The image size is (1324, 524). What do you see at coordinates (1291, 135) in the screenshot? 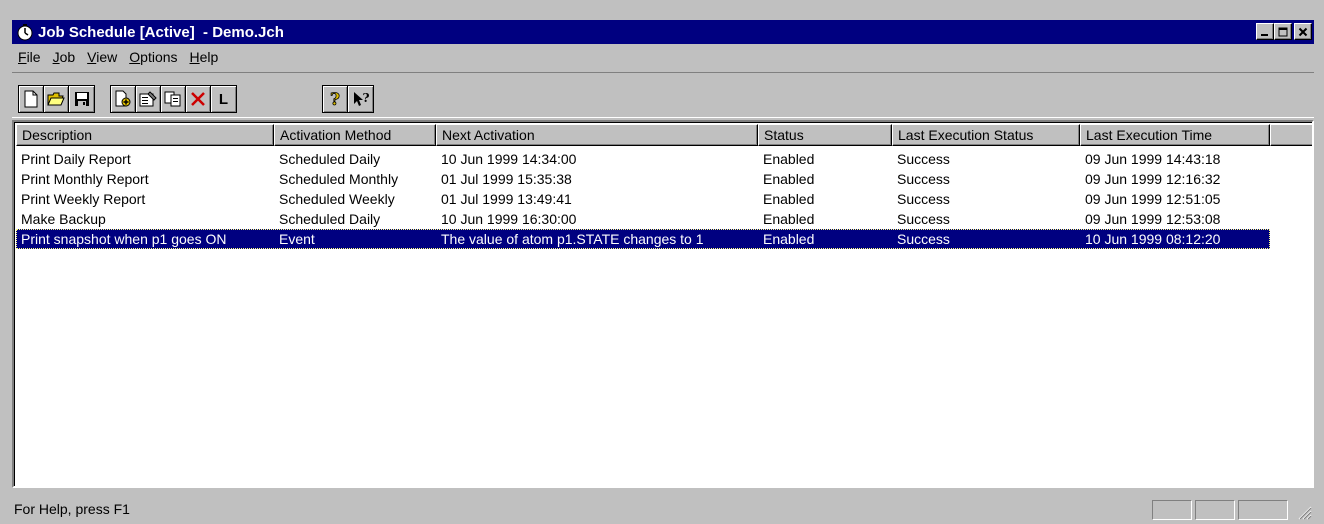
I see `column-filler` at bounding box center [1291, 135].